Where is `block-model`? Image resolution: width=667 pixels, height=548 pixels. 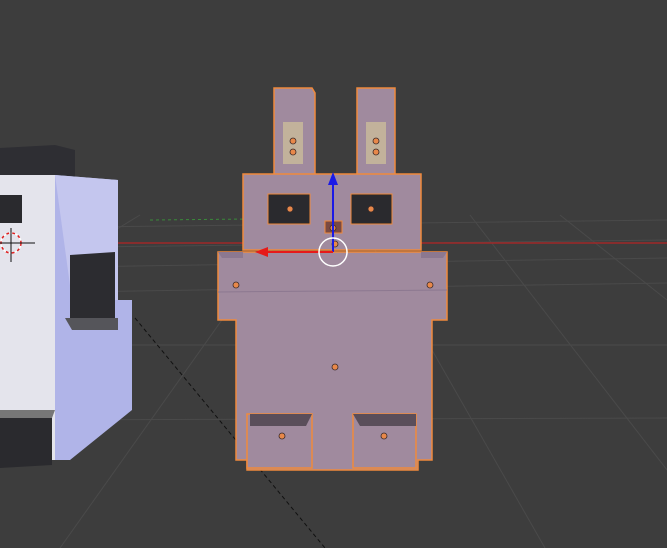
block-model is located at coordinates (66, 306).